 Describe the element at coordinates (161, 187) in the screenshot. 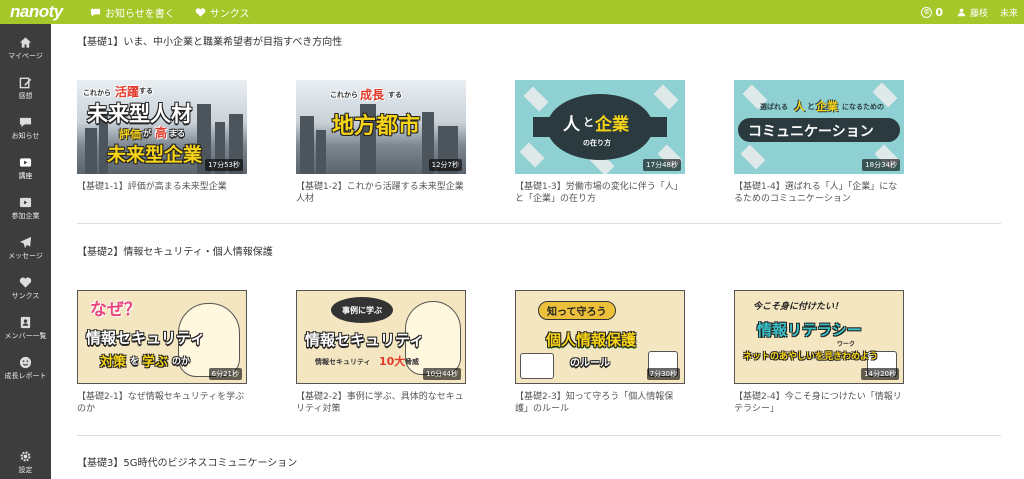

I see `course-title: 【基礎1-1】評価が高まる未来型企業` at that location.